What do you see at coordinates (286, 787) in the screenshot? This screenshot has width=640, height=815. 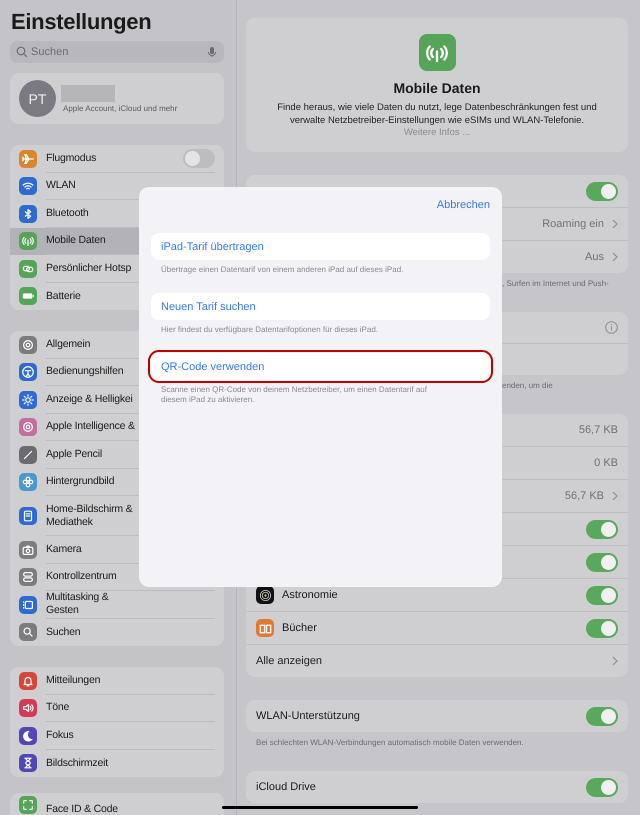 I see `row-label: iCloud Drive` at bounding box center [286, 787].